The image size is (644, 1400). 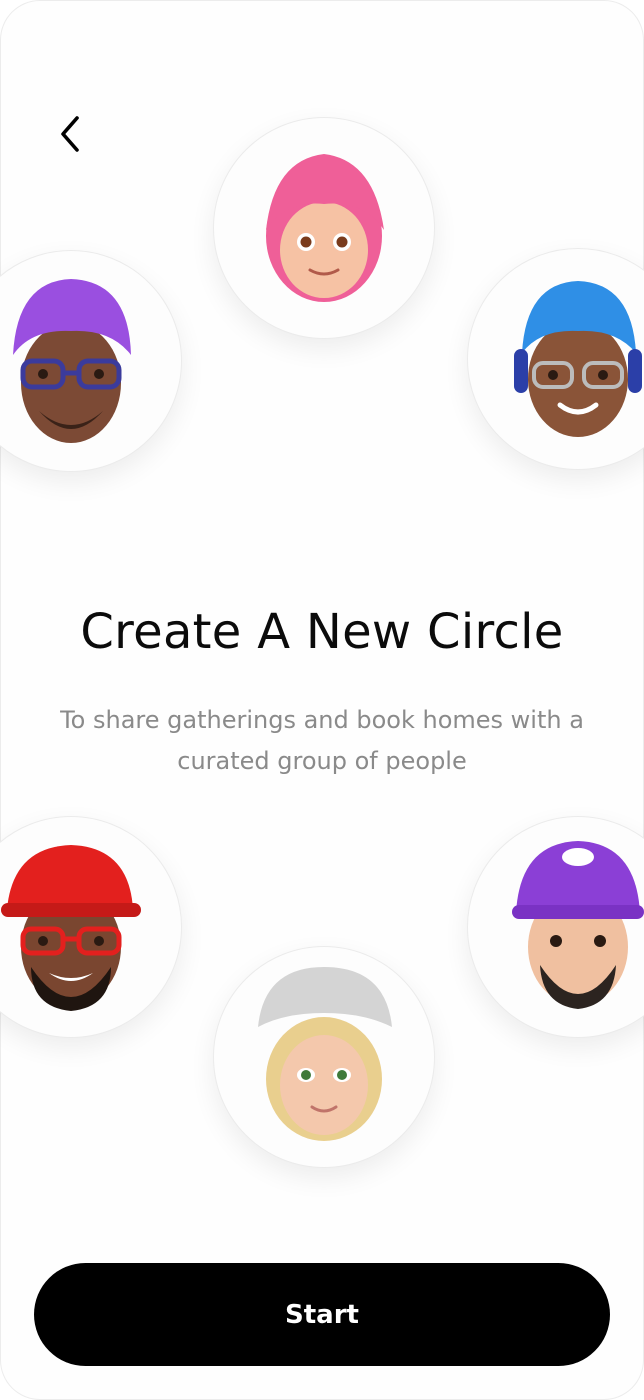 I want to click on avatar-purple-hair-glasses, so click(x=91, y=361).